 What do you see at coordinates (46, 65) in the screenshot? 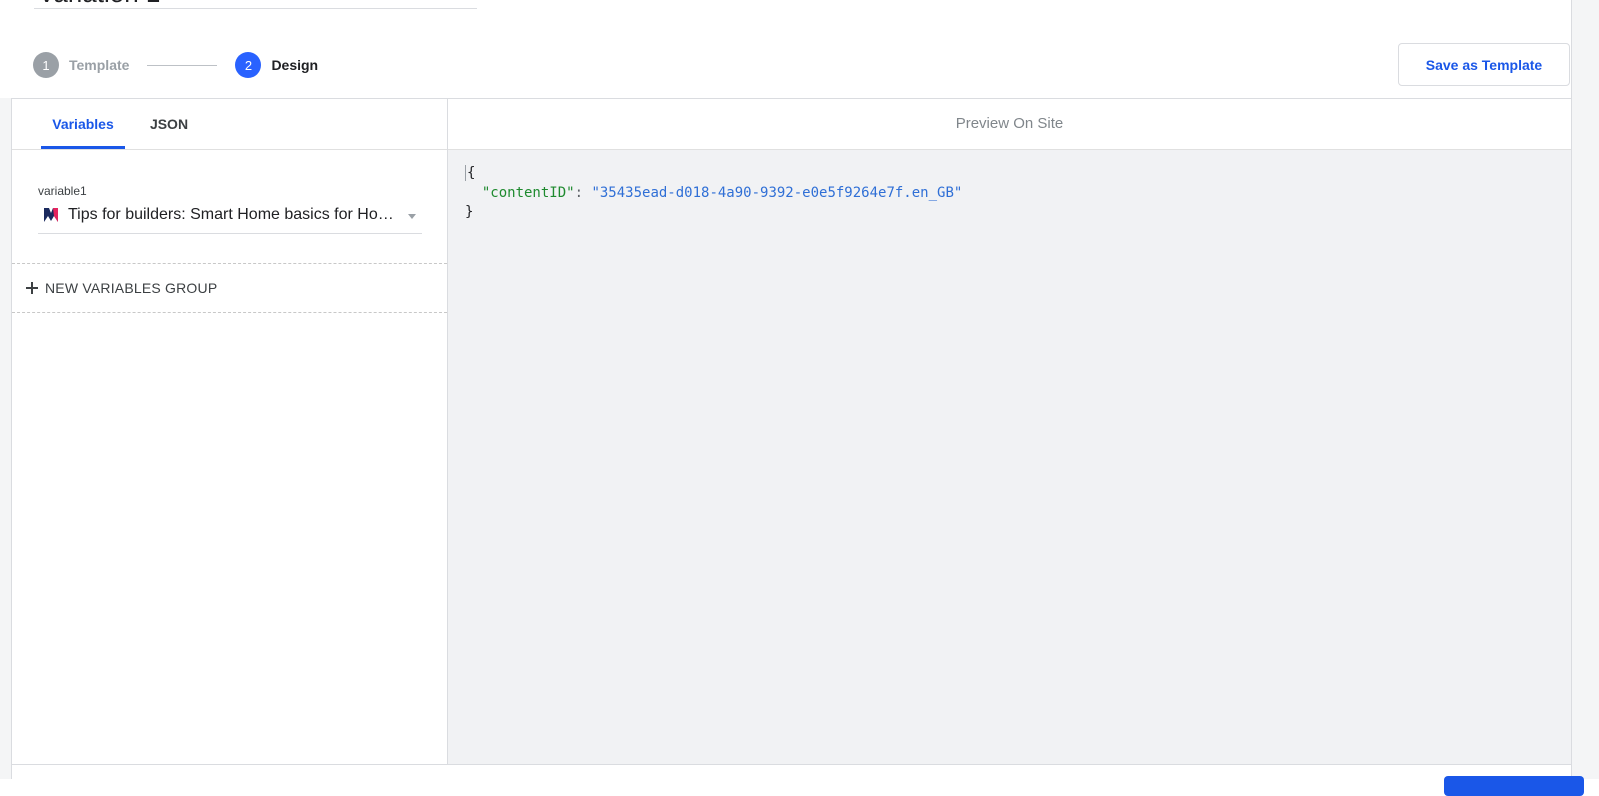
I see `step-1-circle: 1` at bounding box center [46, 65].